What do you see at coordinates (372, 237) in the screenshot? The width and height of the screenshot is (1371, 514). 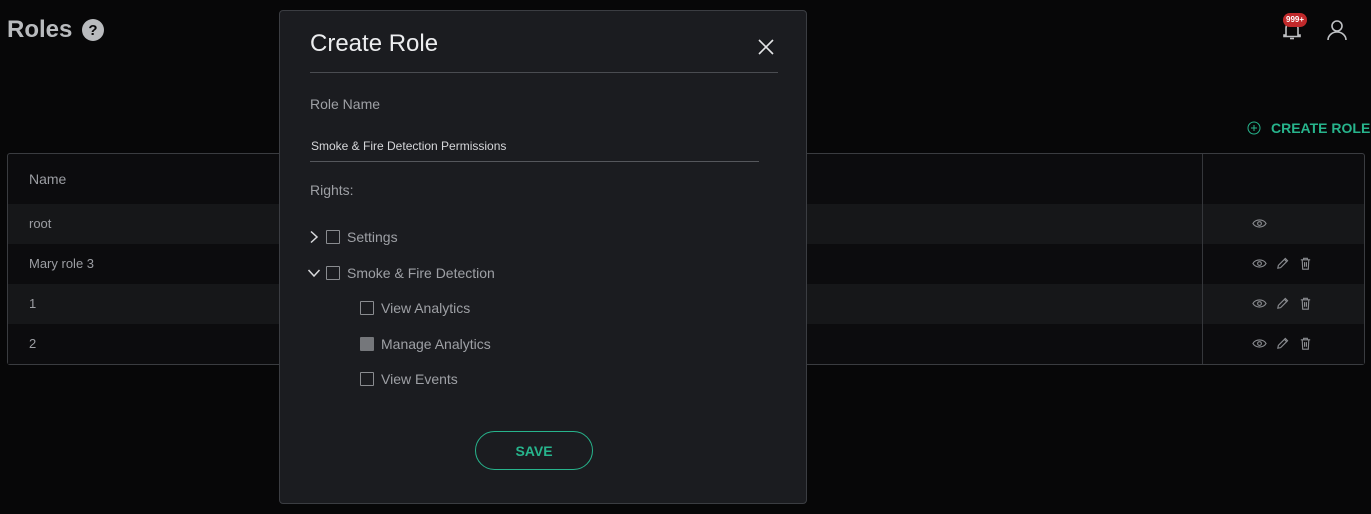 I see `right-label: Settings` at bounding box center [372, 237].